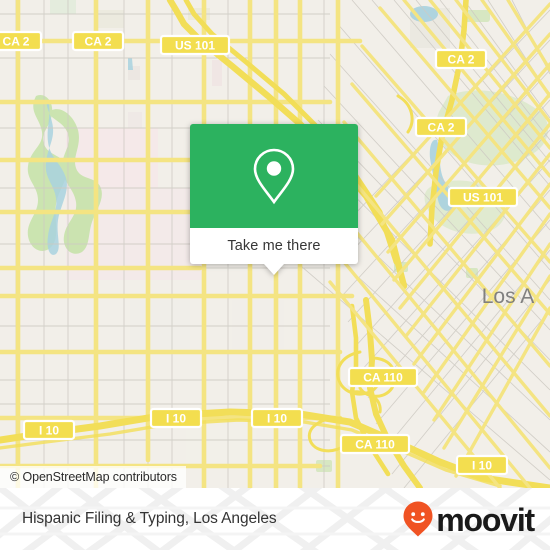 This screenshot has width=550, height=550. Describe the element at coordinates (274, 269) in the screenshot. I see `popup-tail` at that location.